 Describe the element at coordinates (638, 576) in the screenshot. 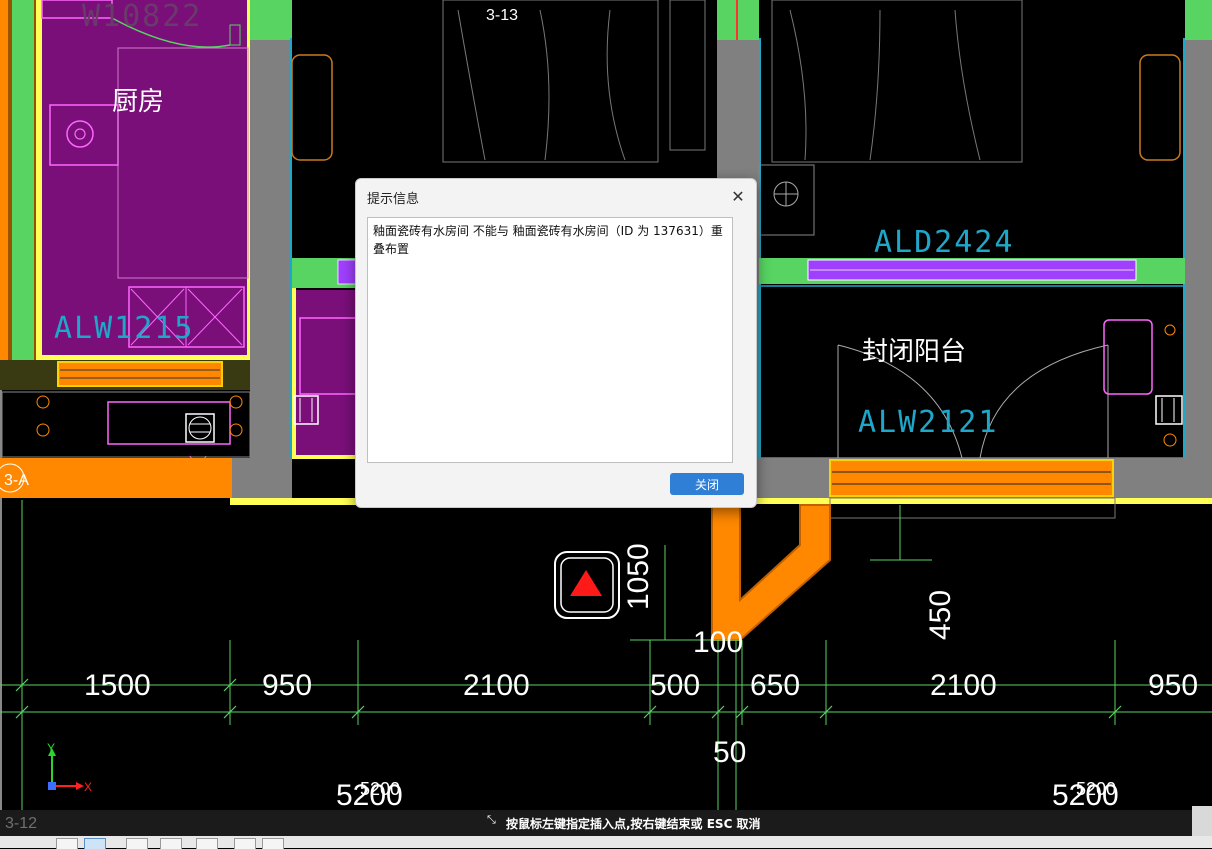

I see `dim-1050: 1050` at that location.